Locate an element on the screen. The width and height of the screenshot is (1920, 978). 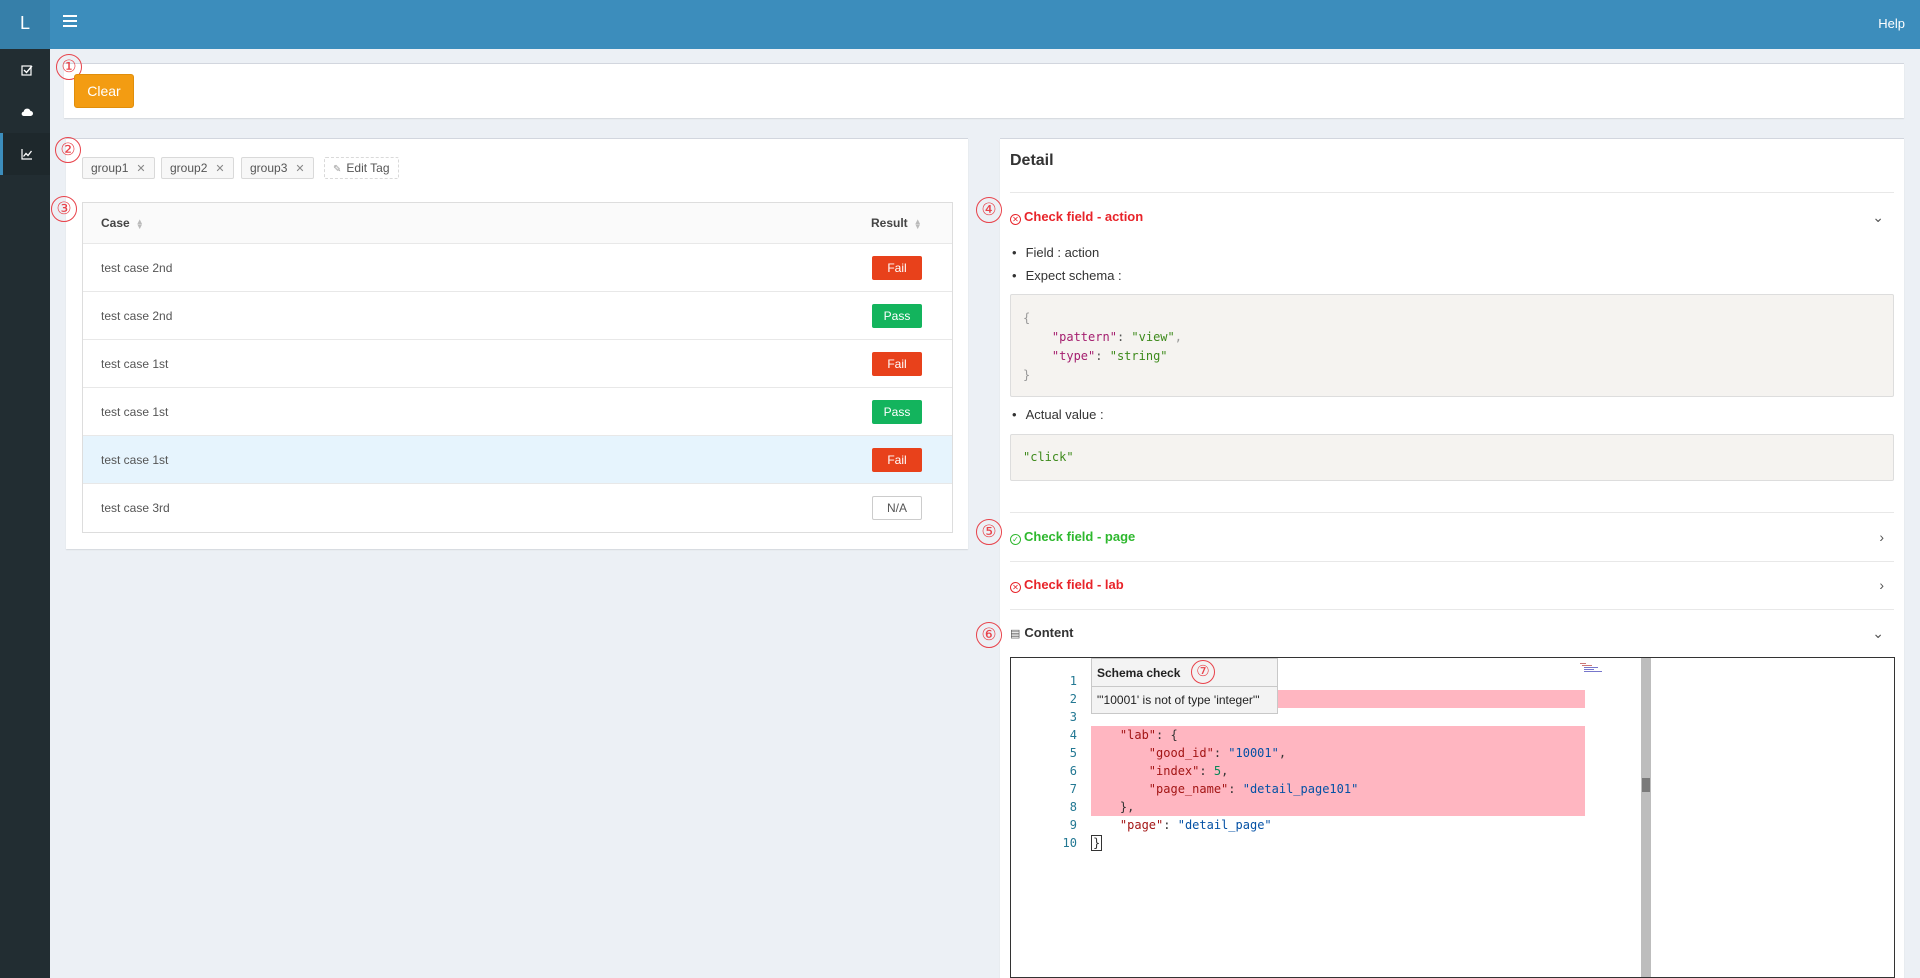
line-number: 6 is located at coordinates (1073, 771).